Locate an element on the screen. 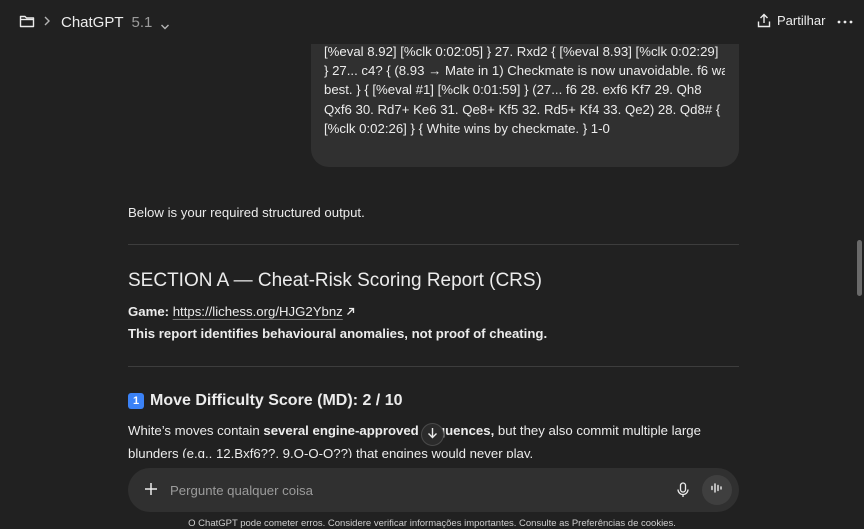 Image resolution: width=864 pixels, height=529 pixels. microphone-icon is located at coordinates (683, 490).